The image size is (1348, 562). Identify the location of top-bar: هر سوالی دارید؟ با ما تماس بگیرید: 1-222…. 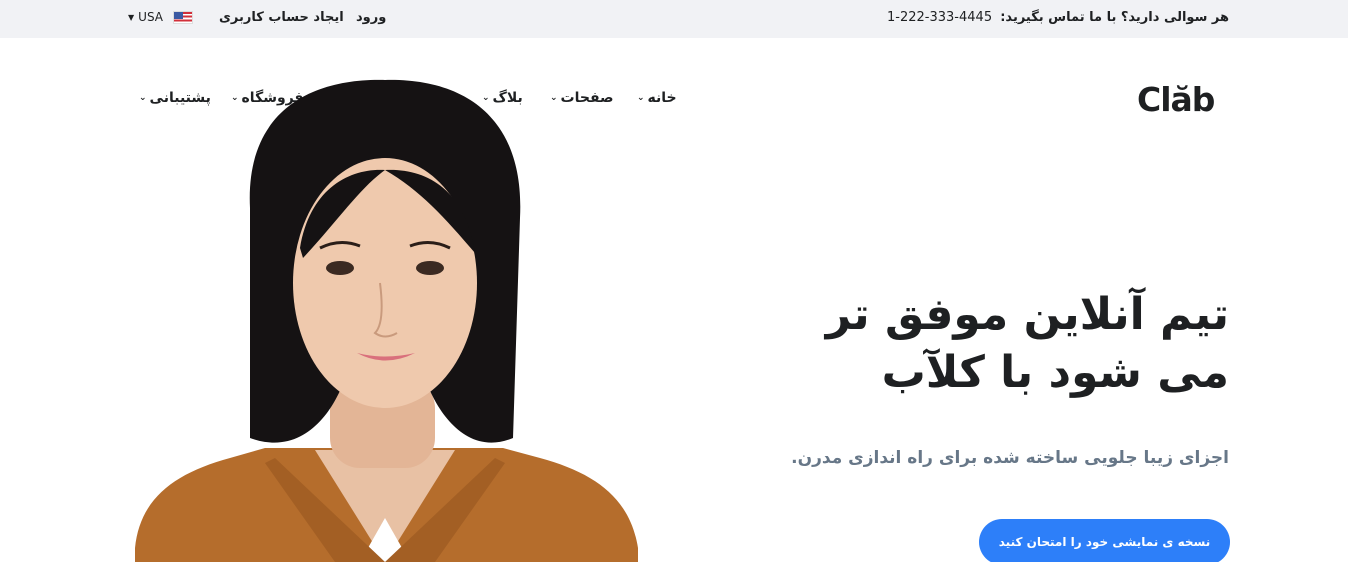
(674, 19).